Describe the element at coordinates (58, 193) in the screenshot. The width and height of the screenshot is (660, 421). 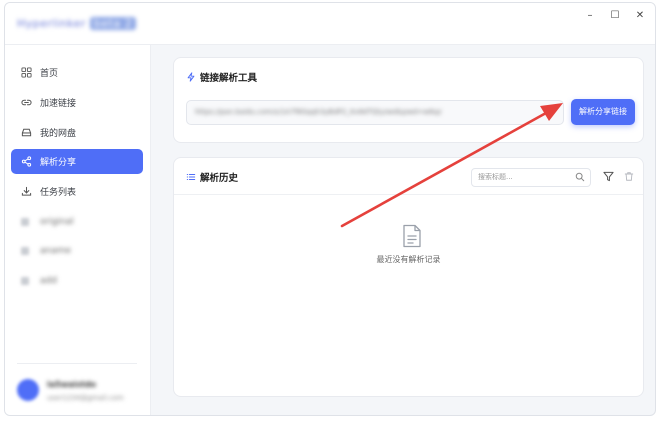
I see `sidebar-item-label: 任务列表` at that location.